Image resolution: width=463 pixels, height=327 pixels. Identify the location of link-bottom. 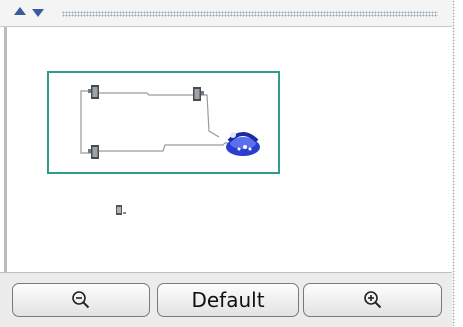
(166, 147).